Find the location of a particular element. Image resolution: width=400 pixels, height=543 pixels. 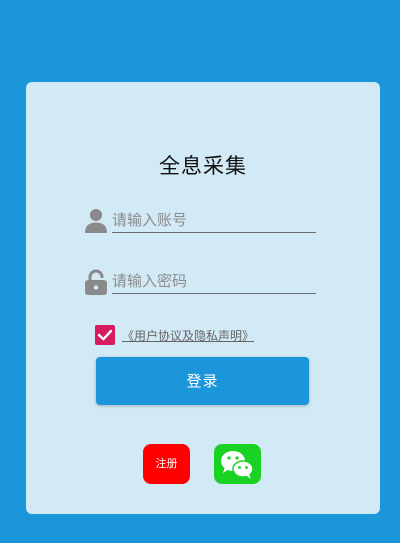

password-input is located at coordinates (214, 281).